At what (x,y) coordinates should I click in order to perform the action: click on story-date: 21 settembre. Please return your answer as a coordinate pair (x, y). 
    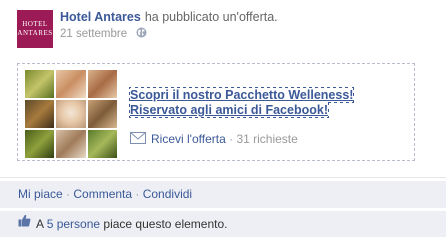
    Looking at the image, I should click on (93, 34).